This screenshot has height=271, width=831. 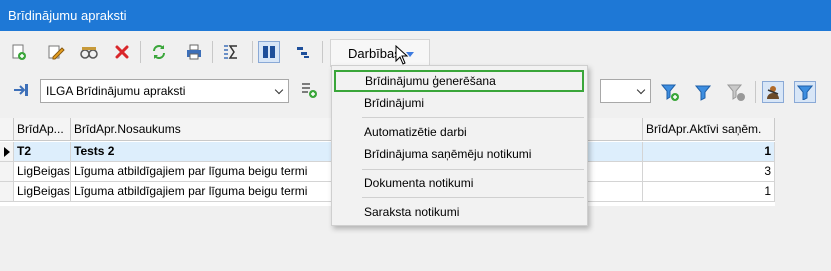 What do you see at coordinates (231, 52) in the screenshot?
I see `sum-icon` at bounding box center [231, 52].